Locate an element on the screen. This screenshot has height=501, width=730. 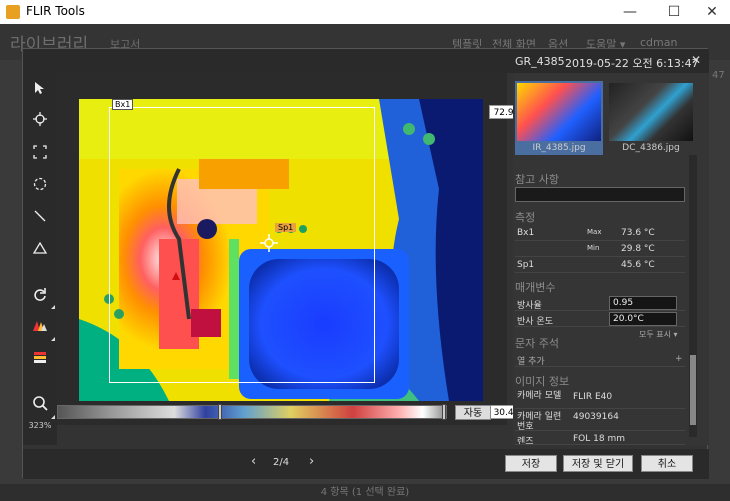
dialog-header: GR_4385 2019-05-22 오전 6:13:47 ✕ is located at coordinates (366, 61).